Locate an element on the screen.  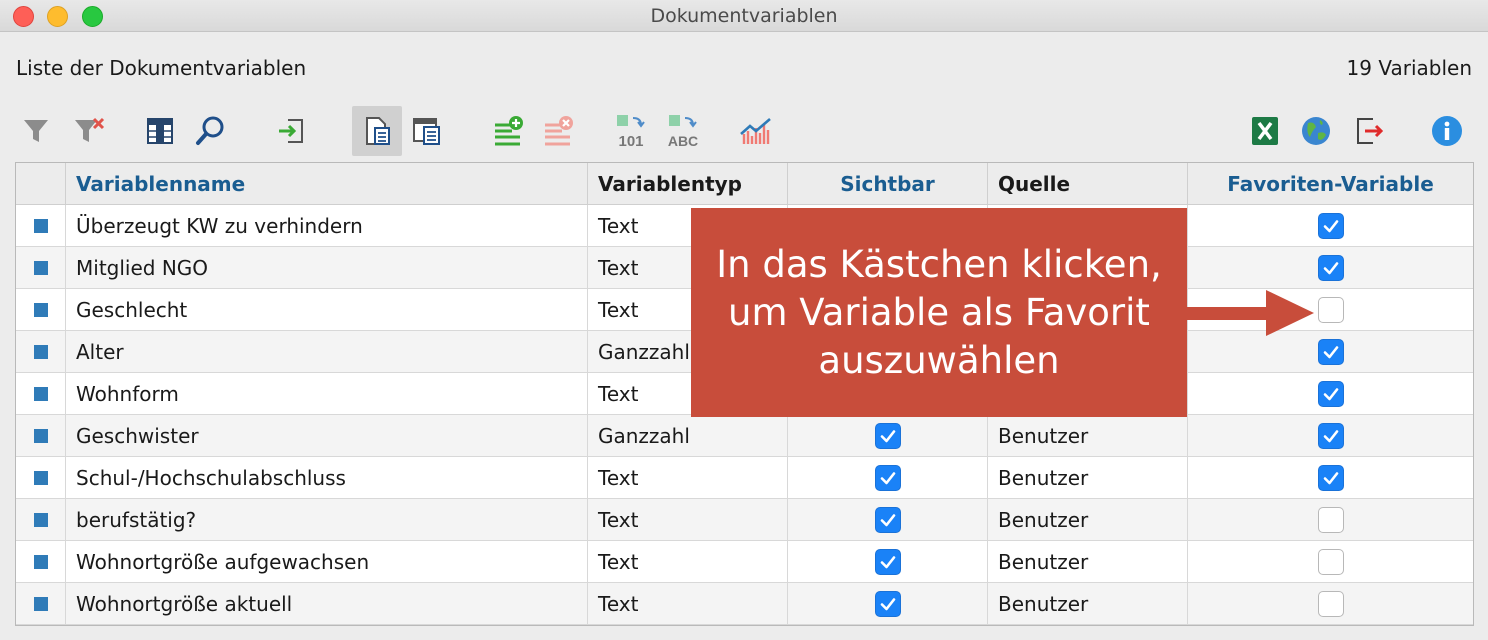
callout-line-2: um Variable als Favorit is located at coordinates (939, 312).